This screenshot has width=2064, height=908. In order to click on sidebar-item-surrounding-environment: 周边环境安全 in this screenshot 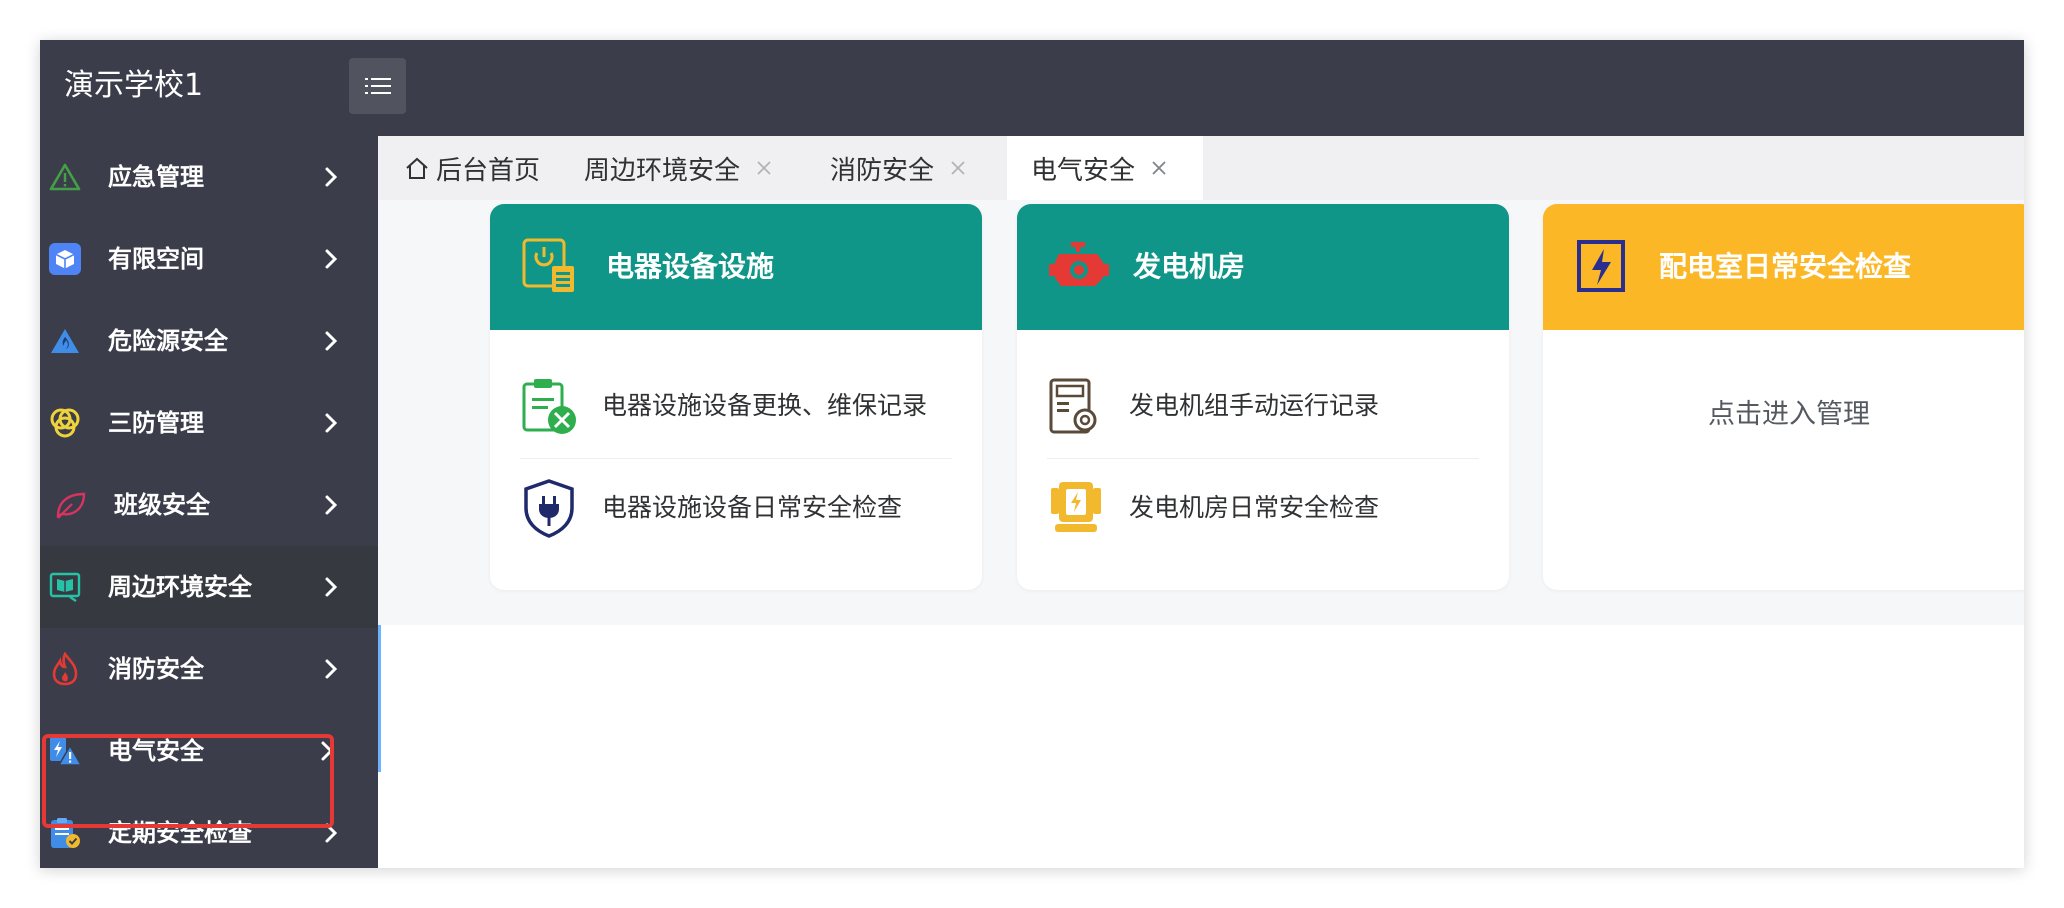, I will do `click(209, 587)`.